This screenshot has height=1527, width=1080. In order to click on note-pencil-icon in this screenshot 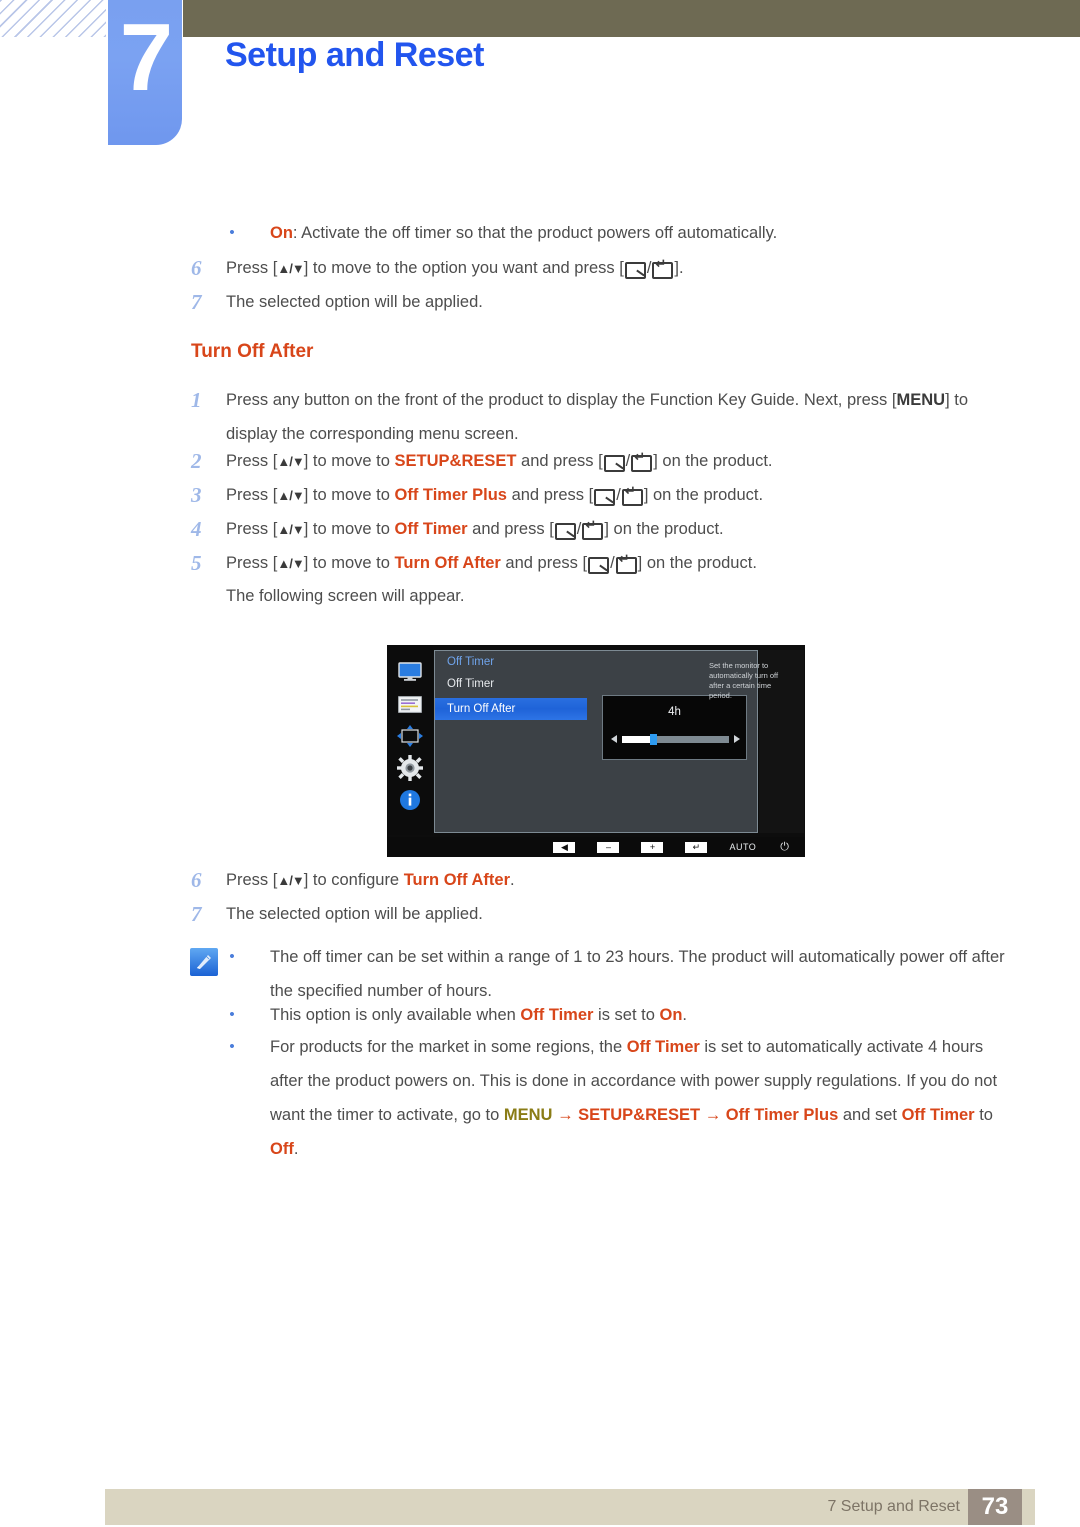, I will do `click(204, 962)`.